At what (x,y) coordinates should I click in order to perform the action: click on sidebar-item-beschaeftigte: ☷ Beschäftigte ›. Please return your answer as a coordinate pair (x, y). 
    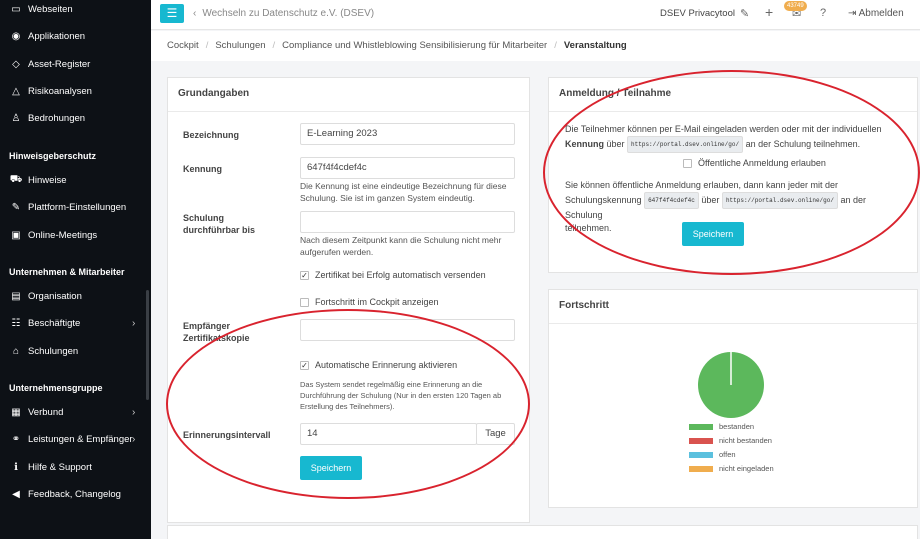
    Looking at the image, I should click on (73, 323).